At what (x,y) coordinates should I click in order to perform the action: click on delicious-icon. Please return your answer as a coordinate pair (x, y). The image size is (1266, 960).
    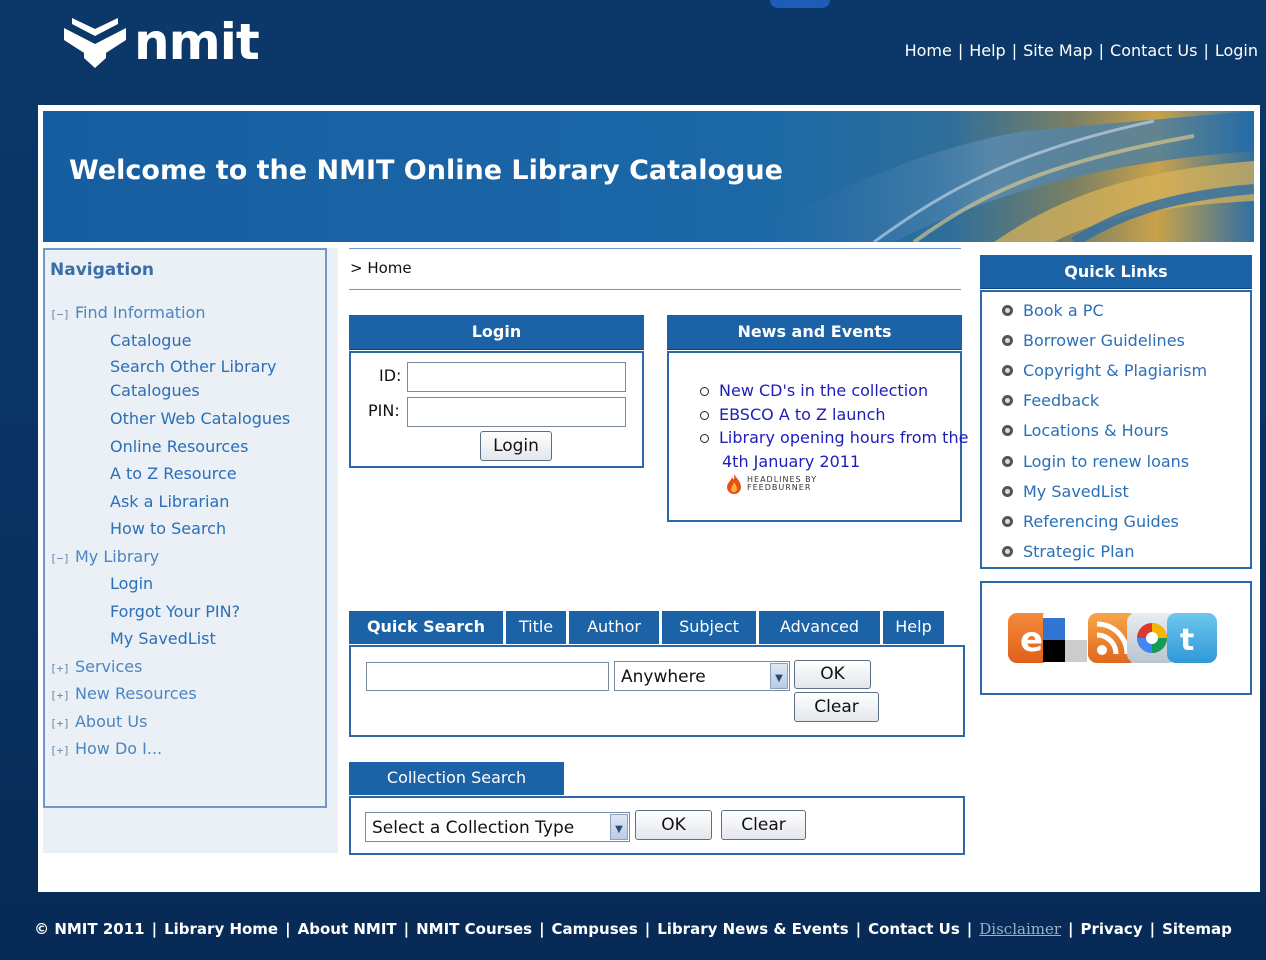
    Looking at the image, I should click on (1065, 638).